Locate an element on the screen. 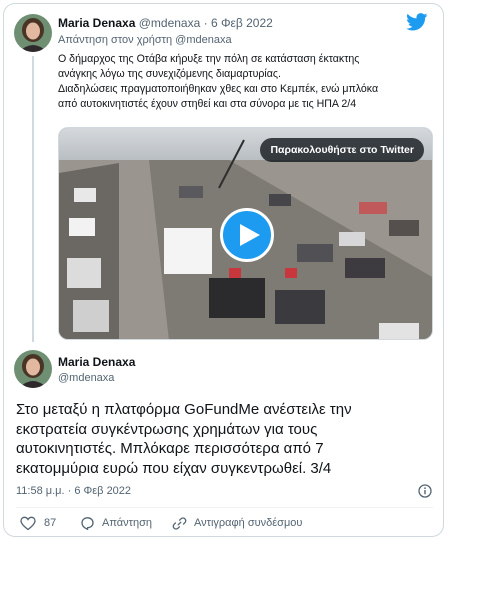 Image resolution: width=492 pixels, height=594 pixels. replying-to-handle: @mdenaxa is located at coordinates (203, 40).